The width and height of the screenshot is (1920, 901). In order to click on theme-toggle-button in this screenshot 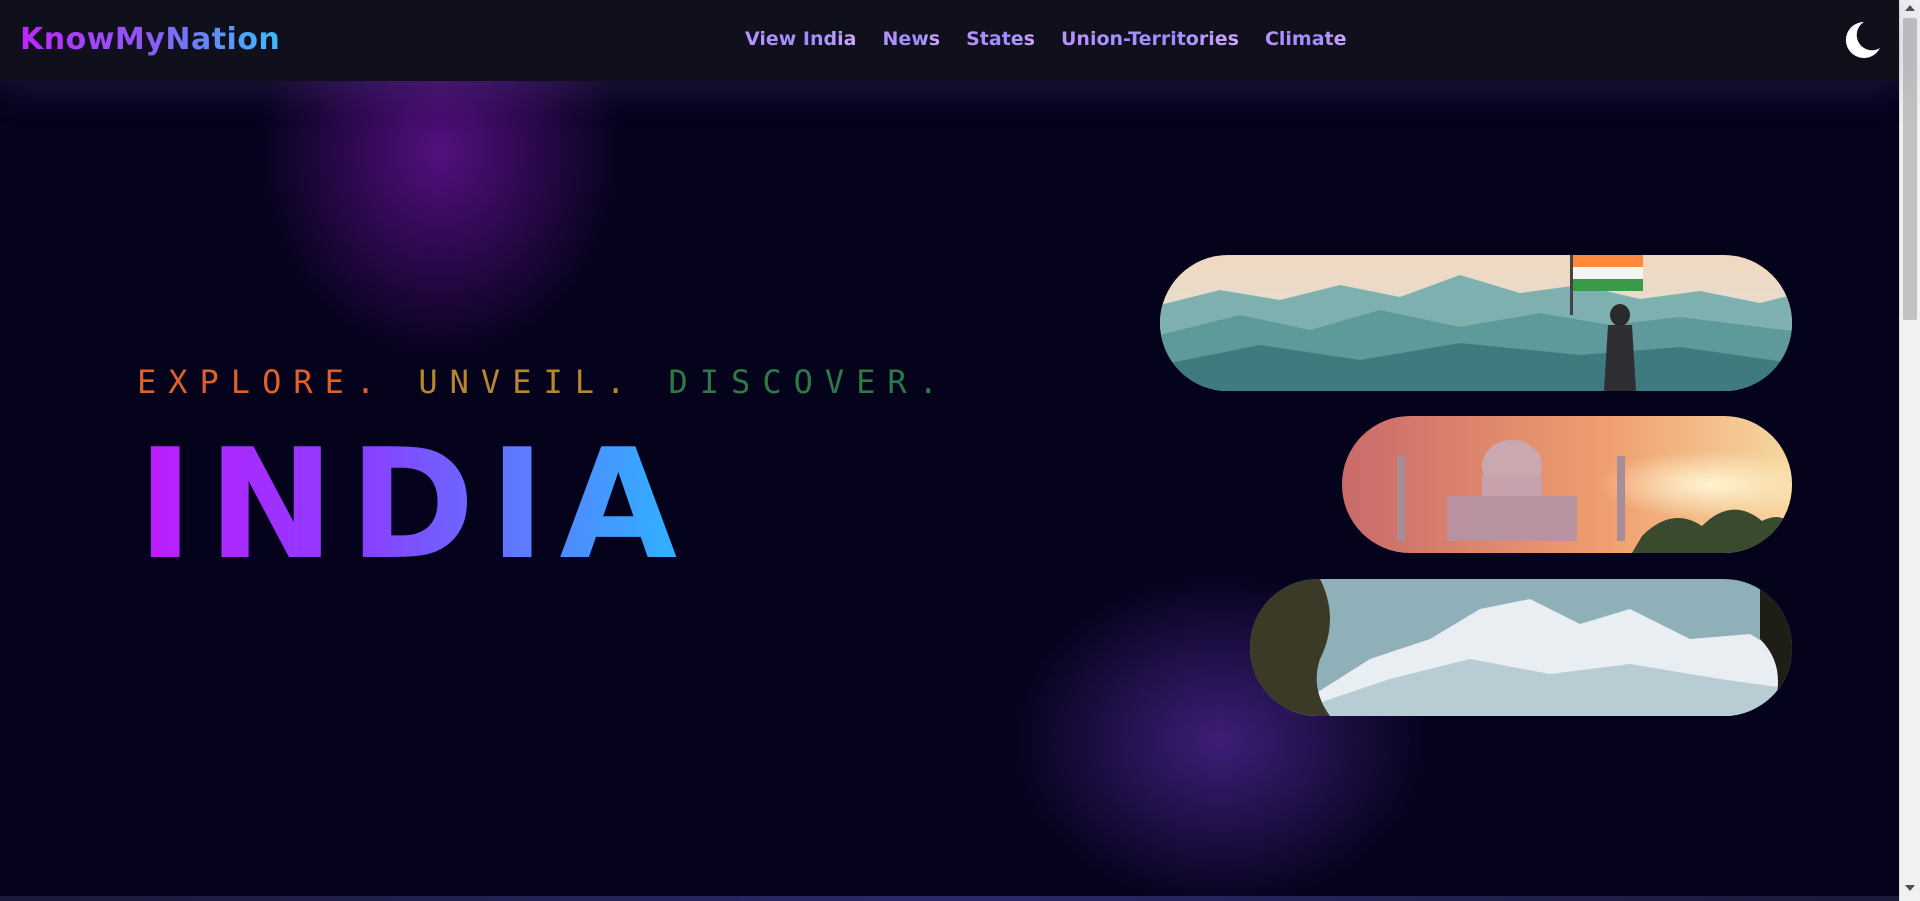, I will do `click(1860, 40)`.